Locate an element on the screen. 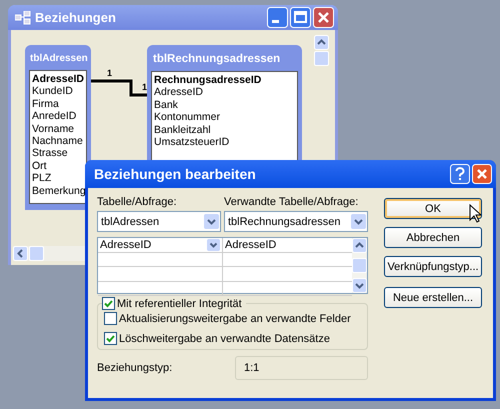 The width and height of the screenshot is (500, 409). relationships-icon is located at coordinates (23, 17).